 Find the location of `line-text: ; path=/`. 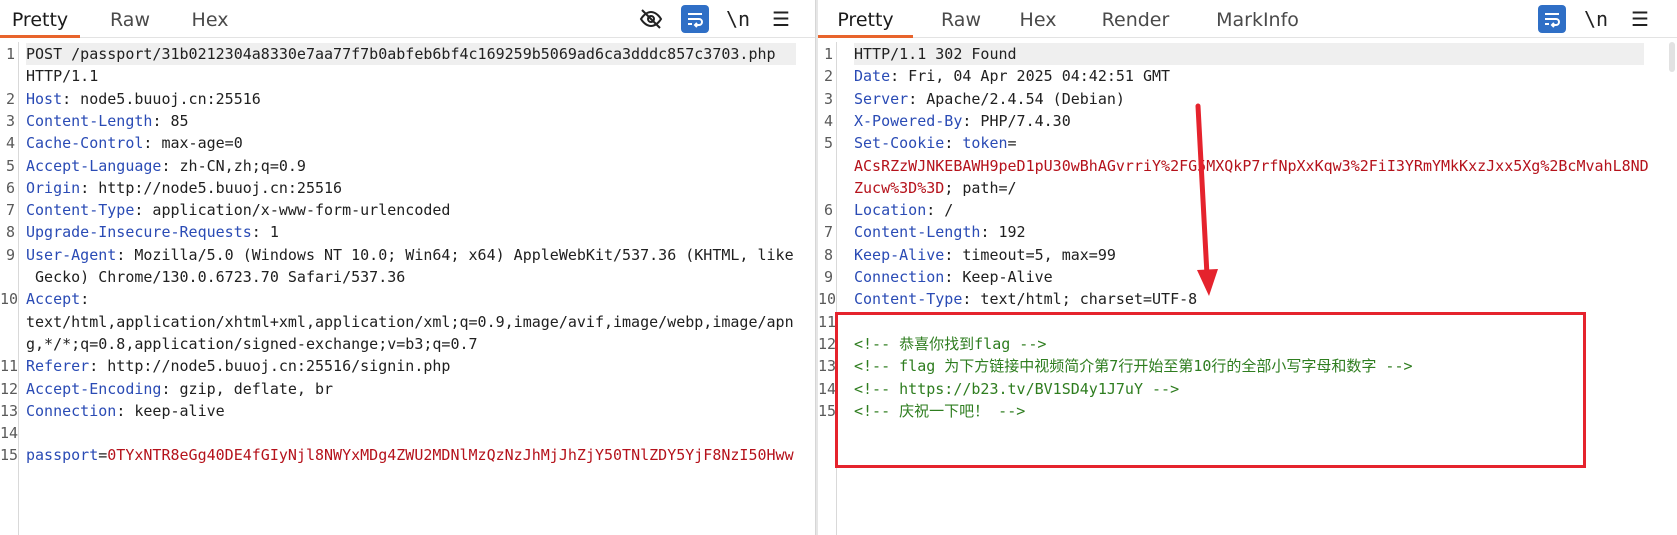

line-text: ; path=/ is located at coordinates (980, 187).